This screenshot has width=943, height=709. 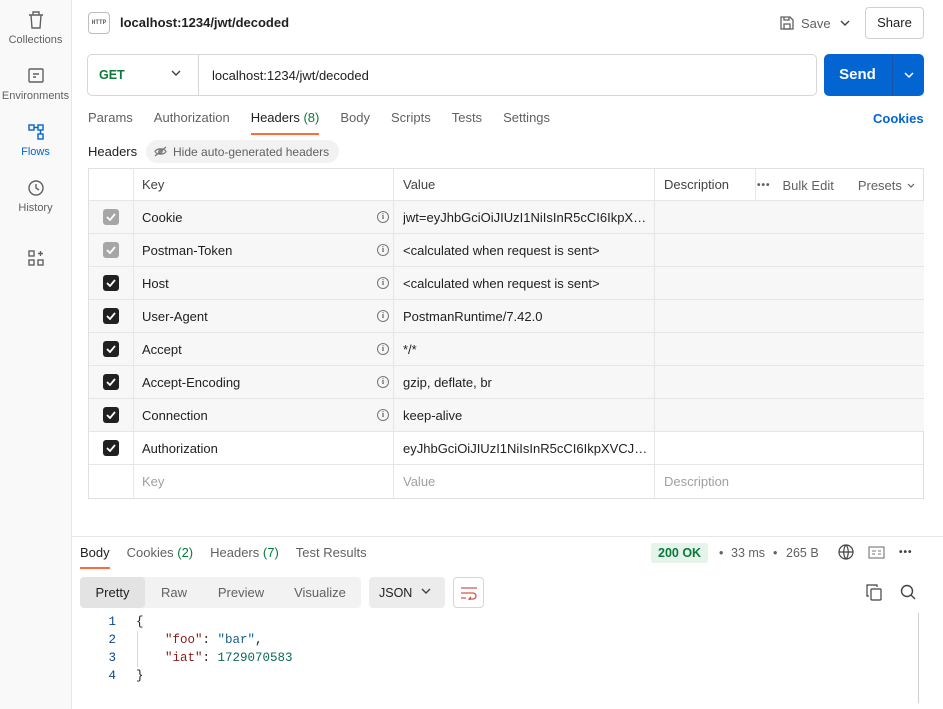 What do you see at coordinates (411, 122) in the screenshot?
I see `tab-scripts: Scripts` at bounding box center [411, 122].